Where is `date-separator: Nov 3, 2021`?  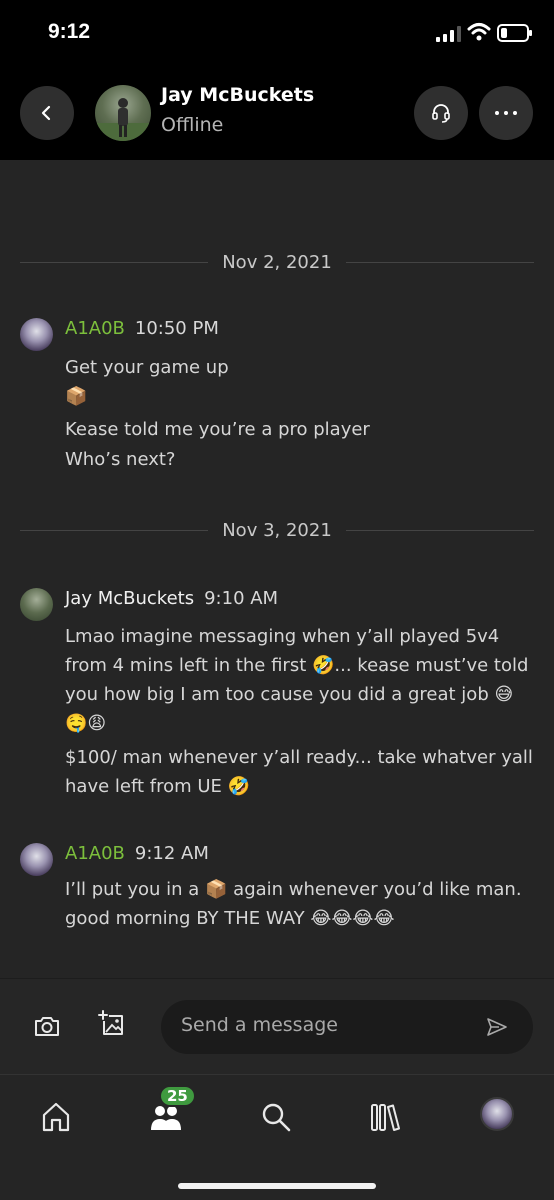 date-separator: Nov 3, 2021 is located at coordinates (277, 530).